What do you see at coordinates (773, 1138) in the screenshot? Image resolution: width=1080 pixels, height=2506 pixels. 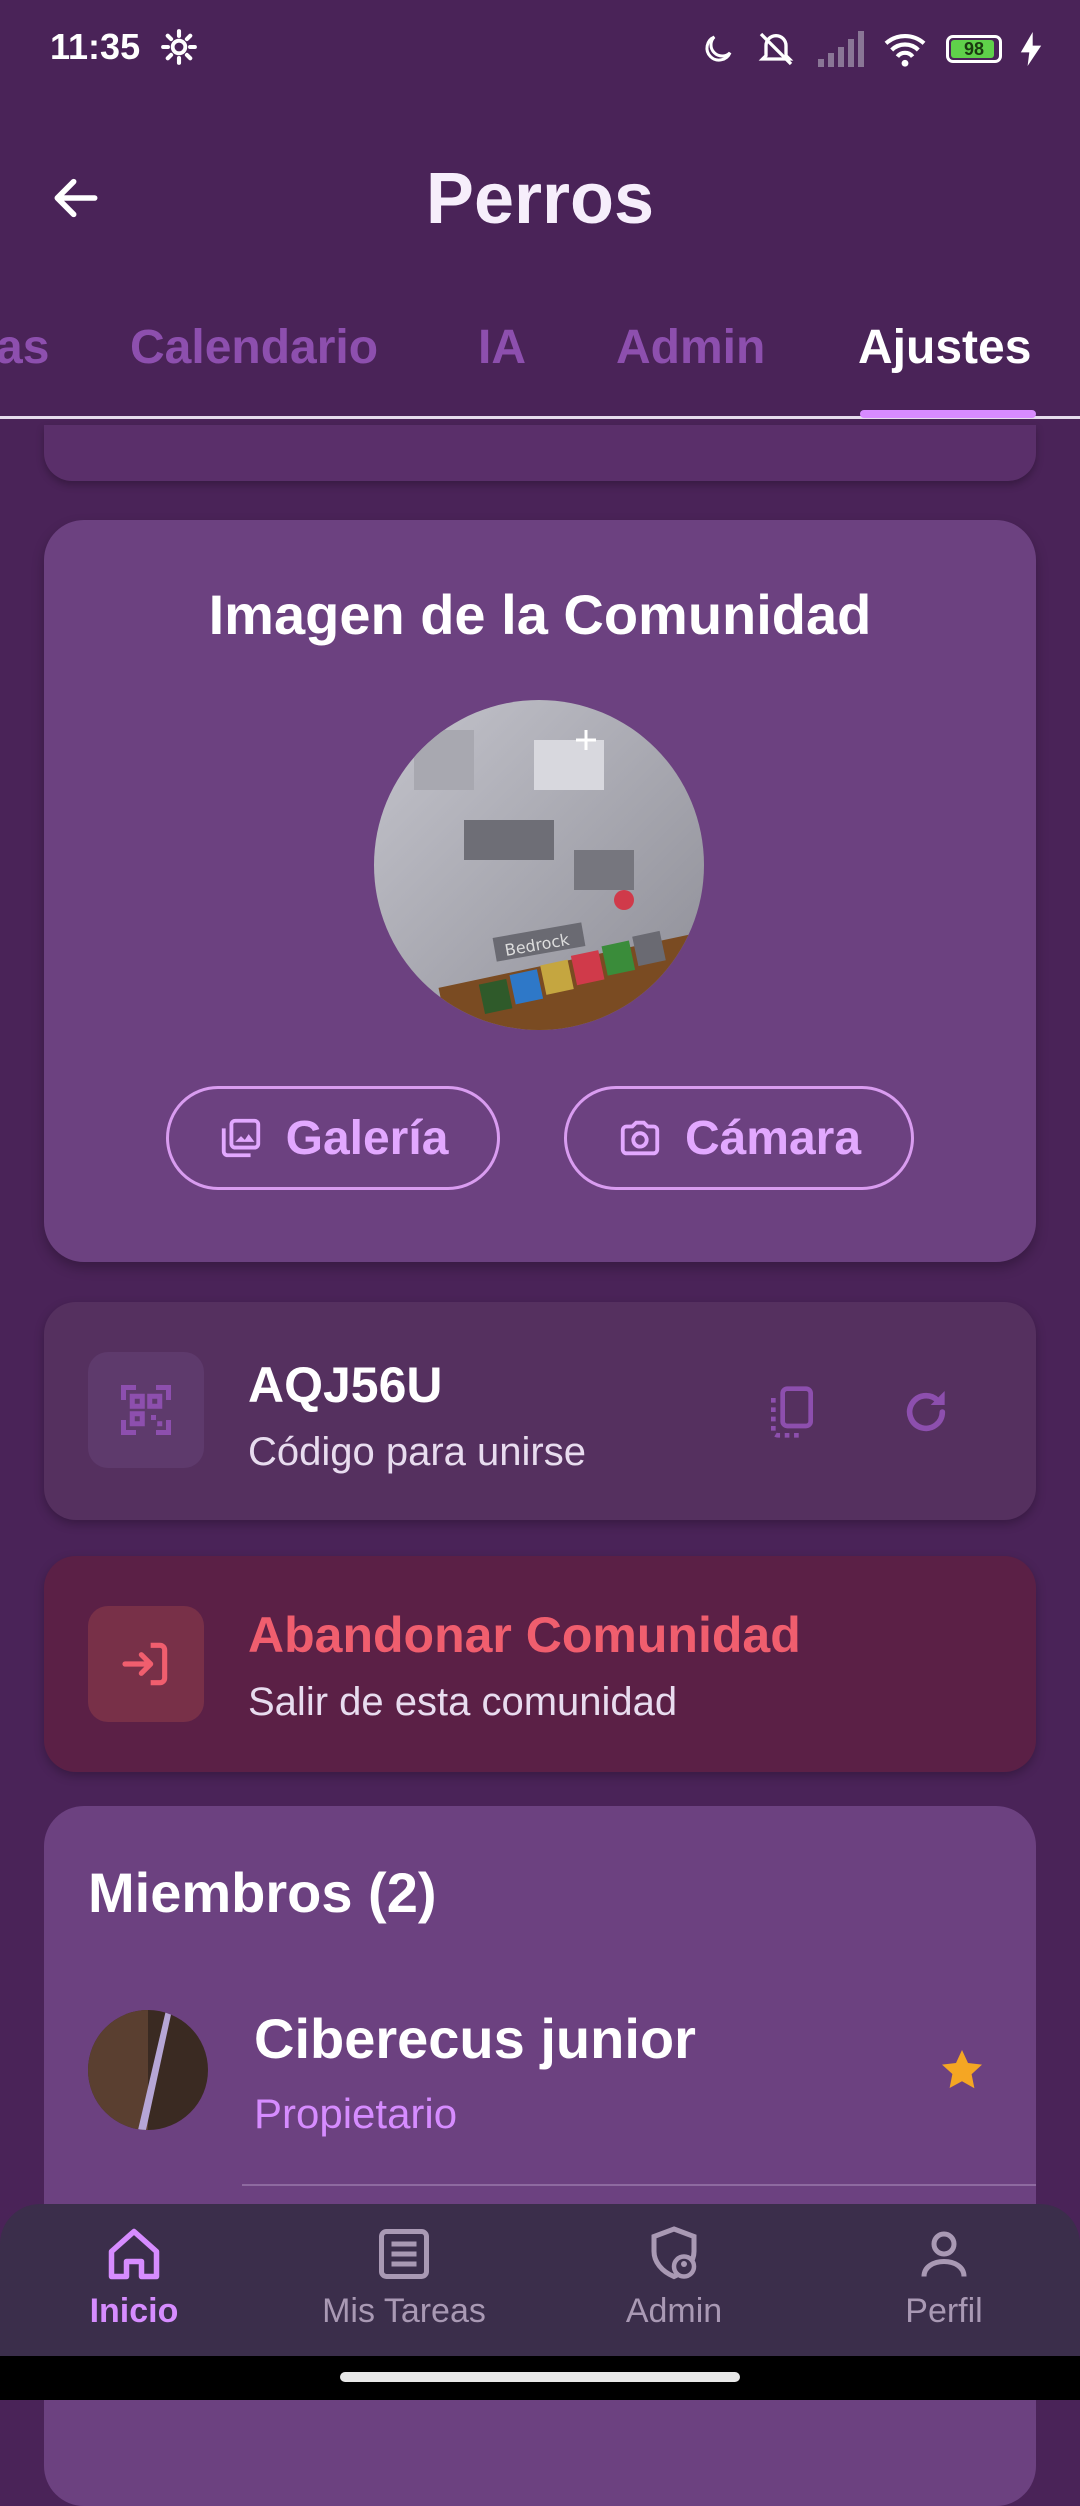 I see `camera-button-label: Cámara` at bounding box center [773, 1138].